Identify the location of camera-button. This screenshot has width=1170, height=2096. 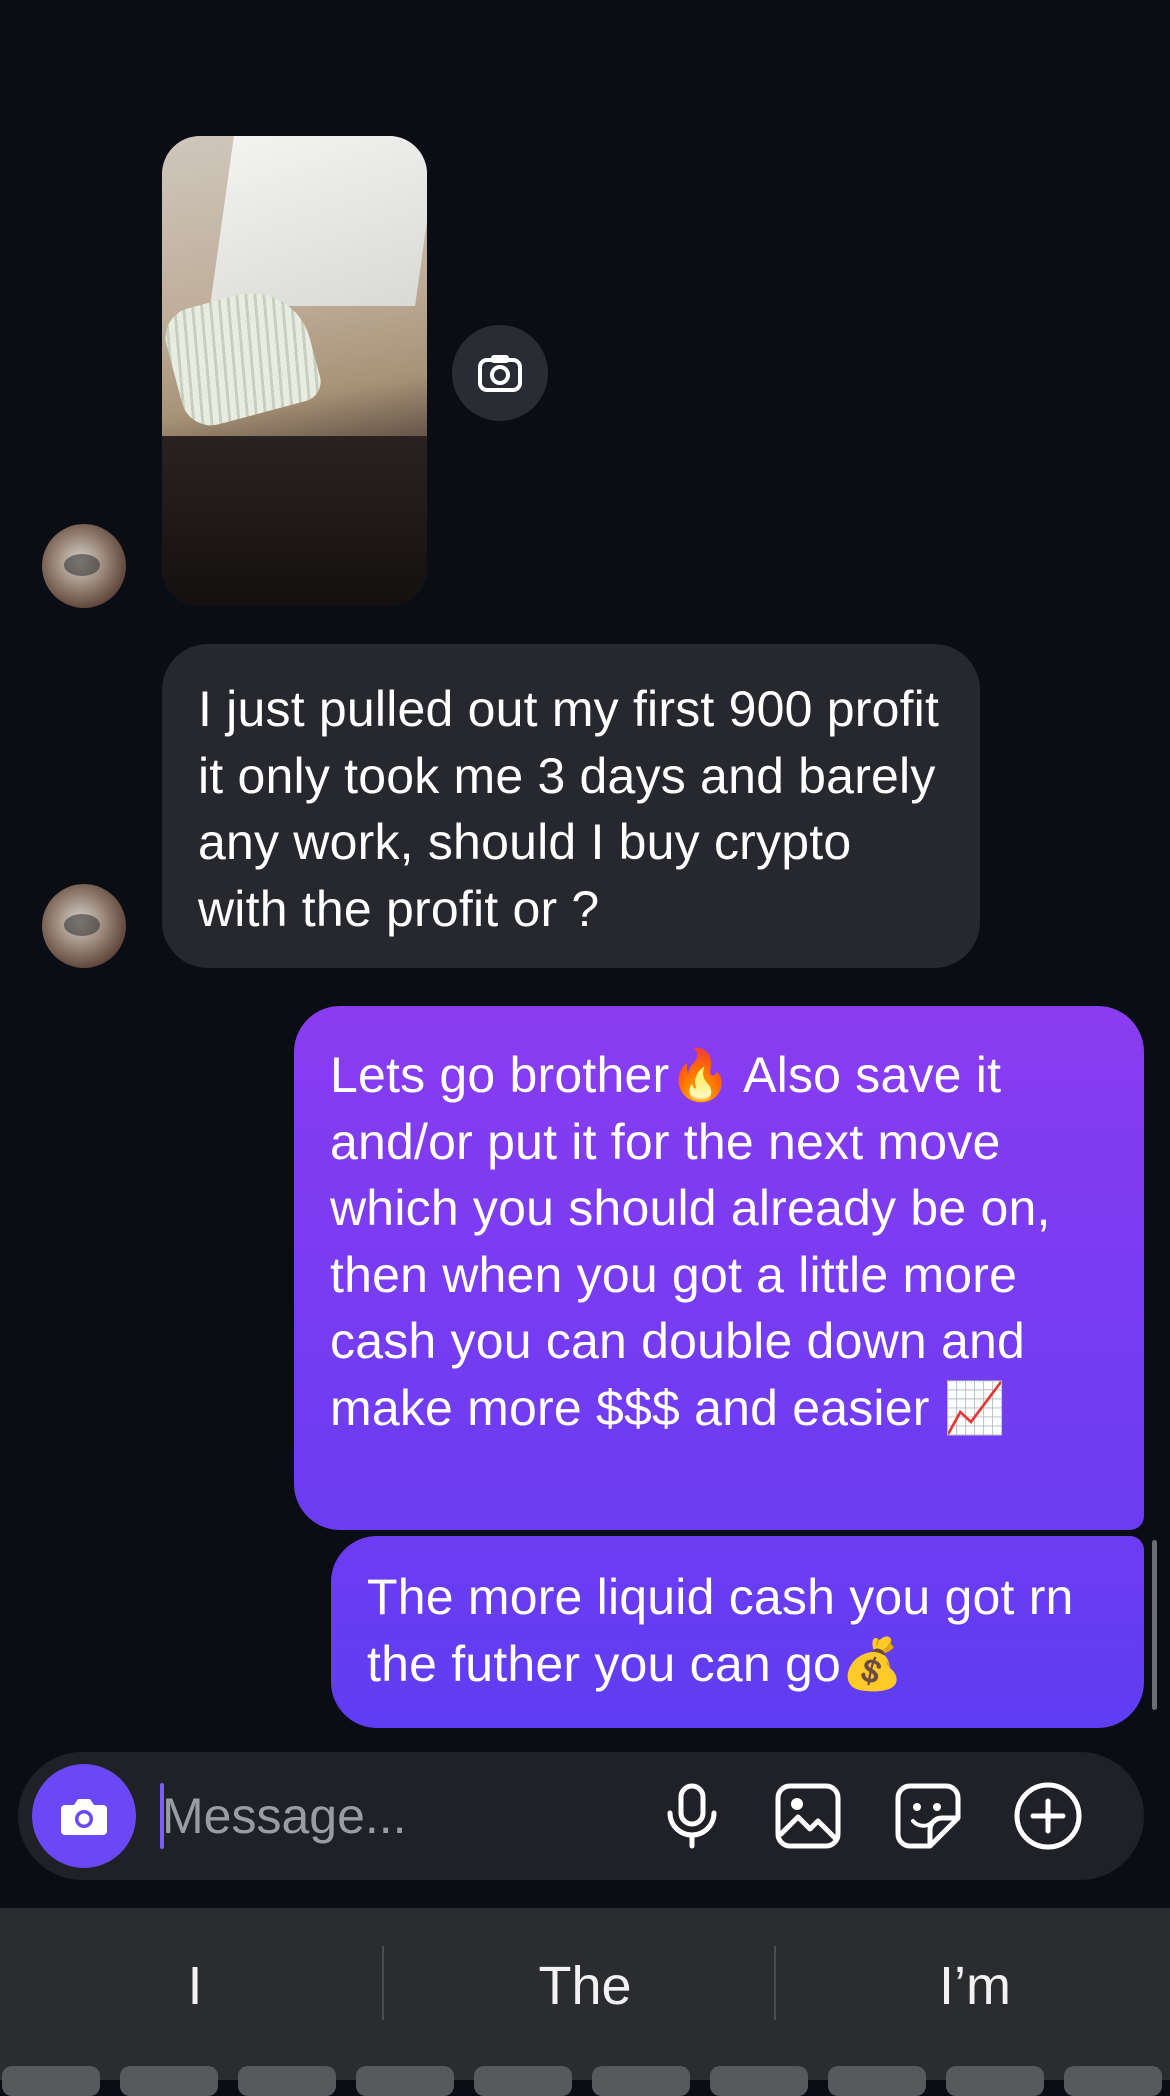
(84, 1816).